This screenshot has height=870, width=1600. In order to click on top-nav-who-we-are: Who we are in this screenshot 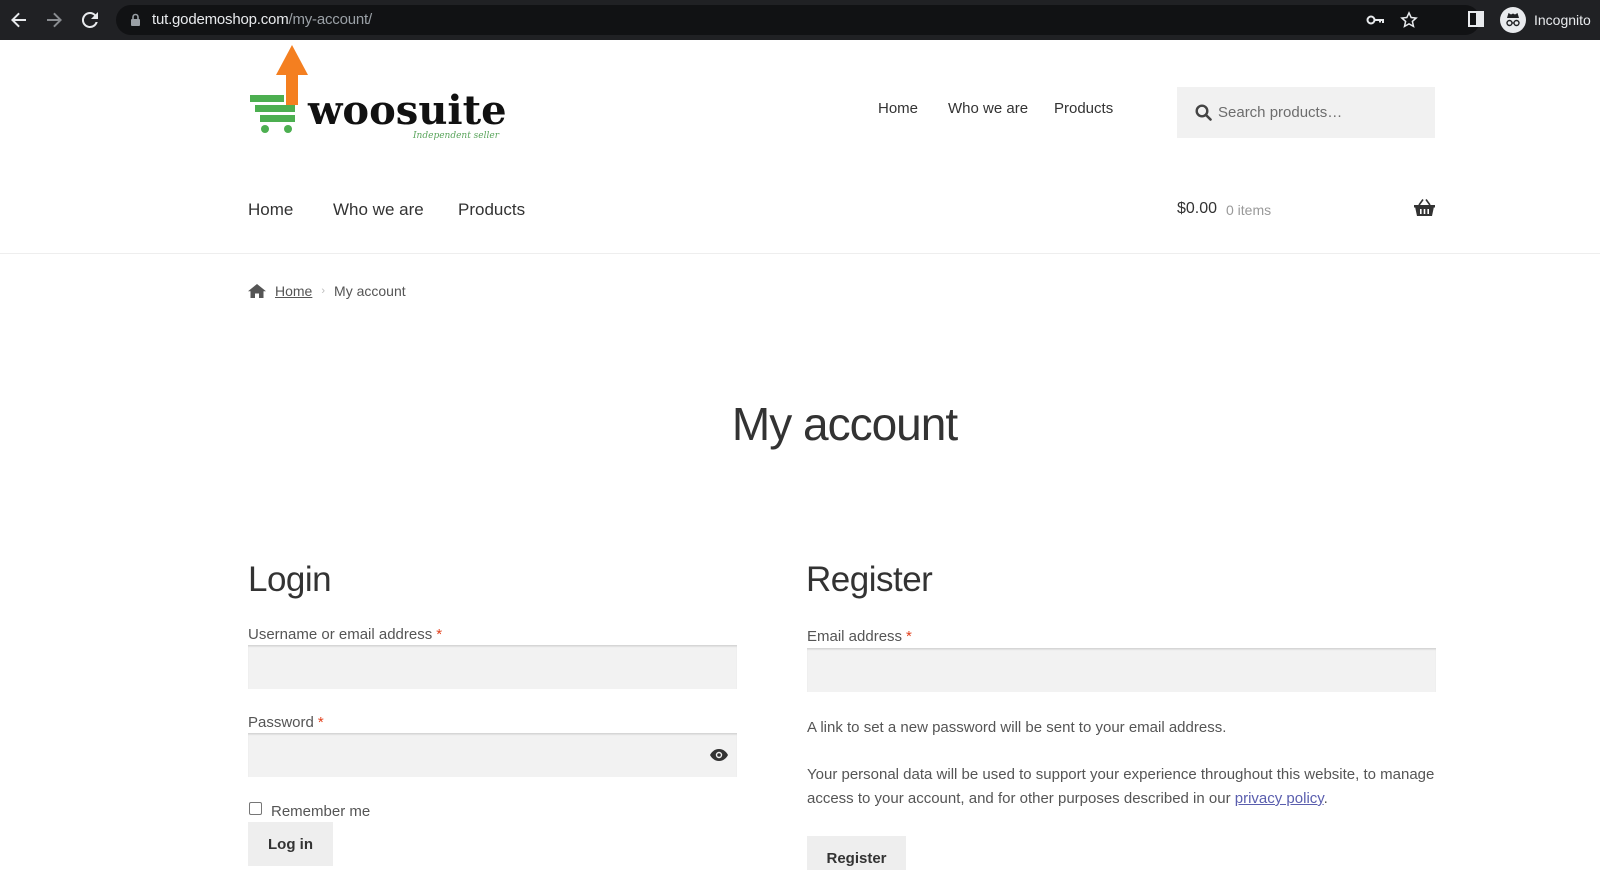, I will do `click(988, 108)`.